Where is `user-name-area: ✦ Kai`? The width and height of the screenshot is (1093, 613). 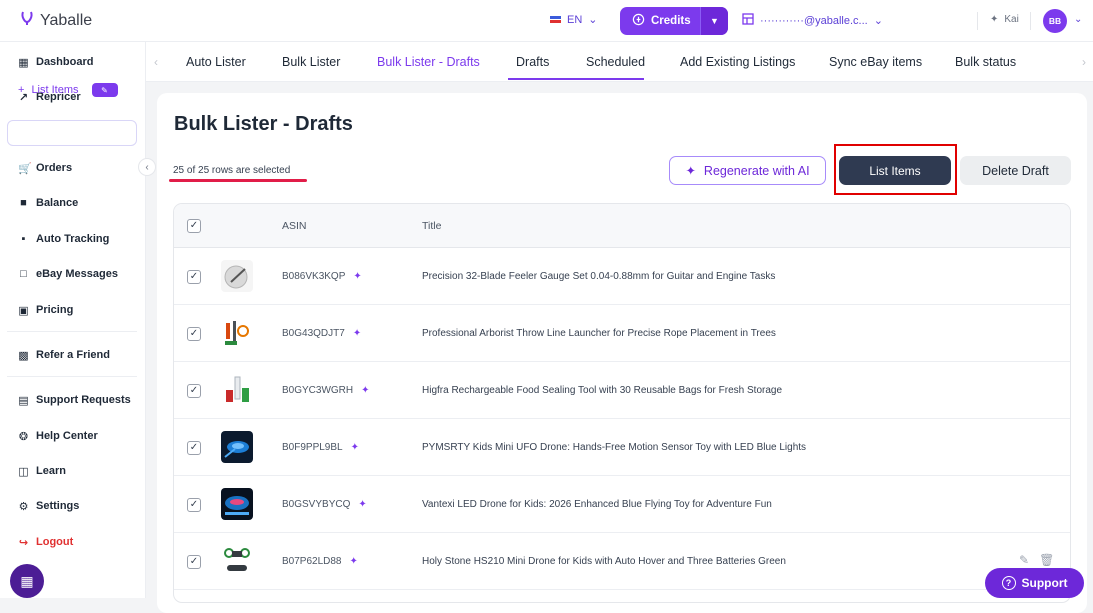 user-name-area: ✦ Kai is located at coordinates (1004, 19).